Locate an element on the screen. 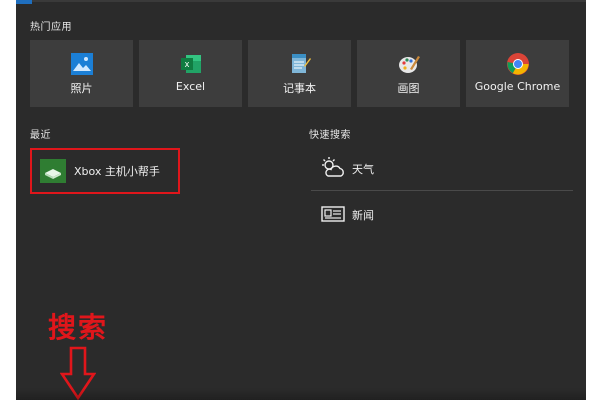  app-tile-chrome: Google Chrome is located at coordinates (517, 73).